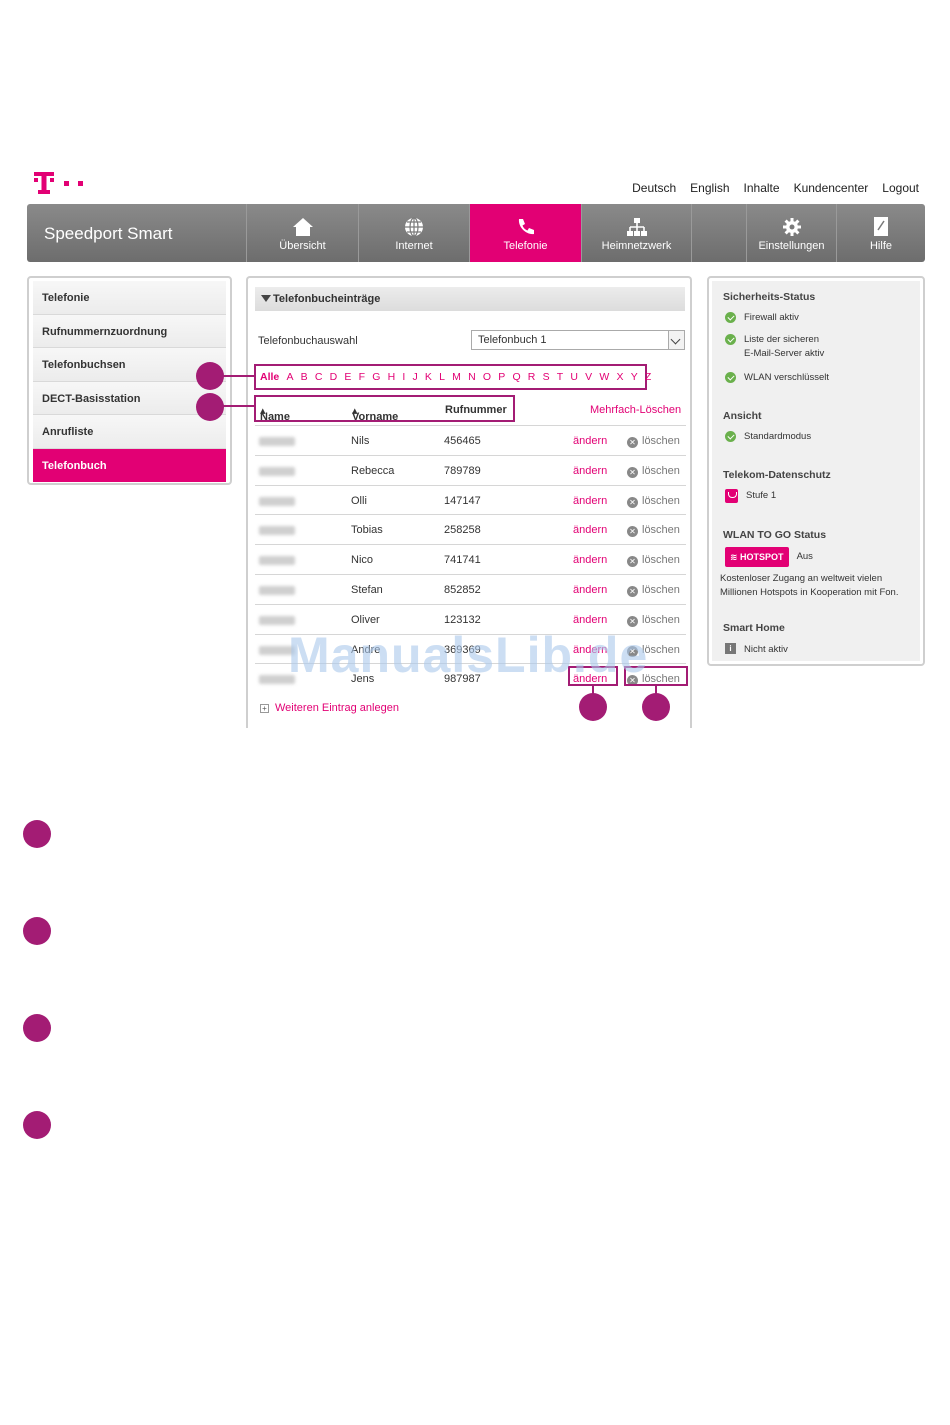 This screenshot has width=950, height=1425. What do you see at coordinates (730, 648) in the screenshot?
I see `info-icon: i` at bounding box center [730, 648].